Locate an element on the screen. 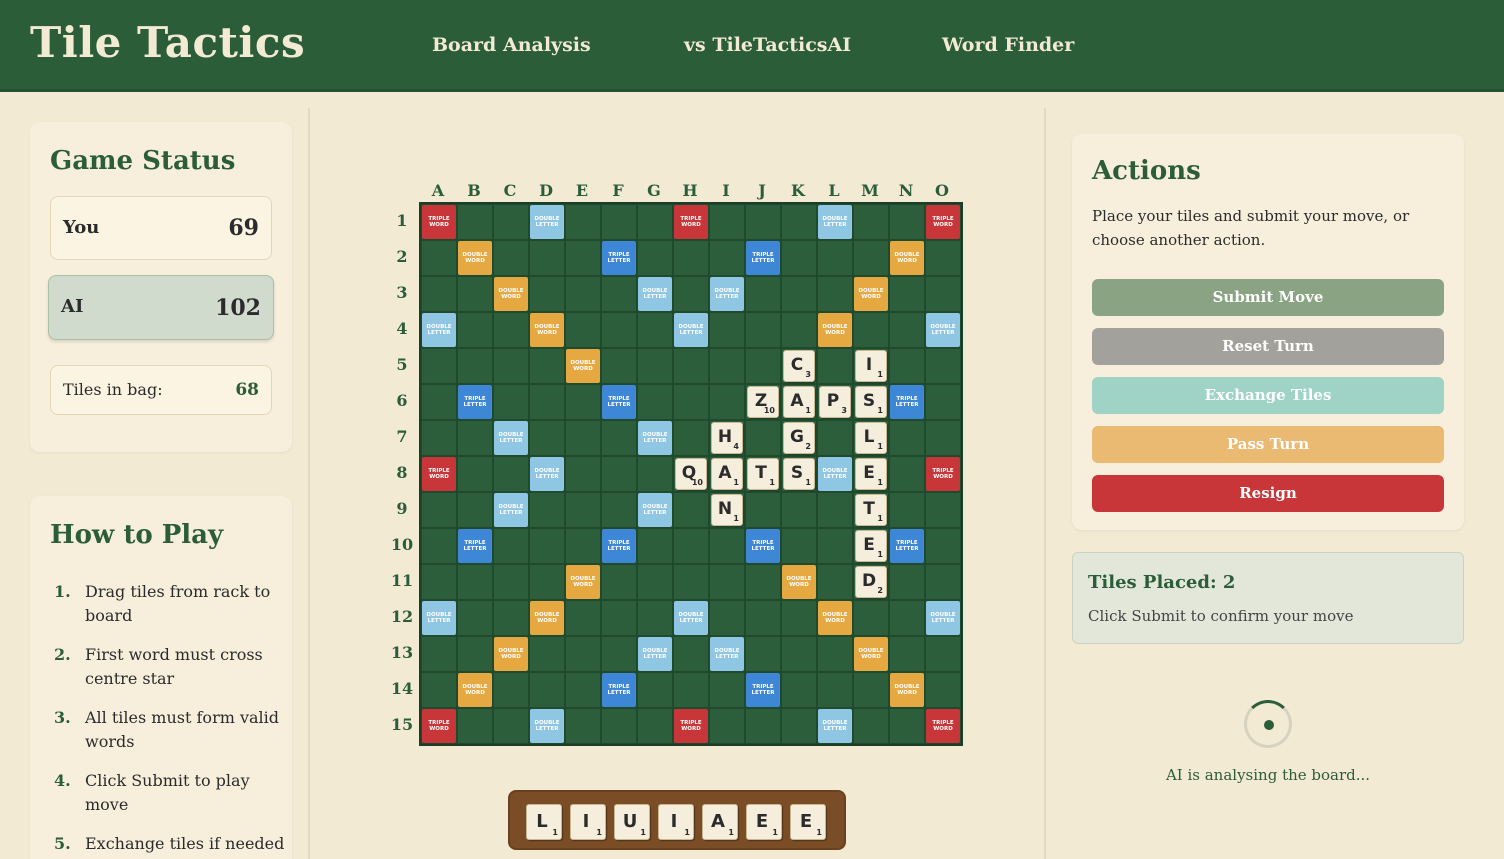 This screenshot has width=1504, height=859. resign-button: Resign is located at coordinates (1268, 493).